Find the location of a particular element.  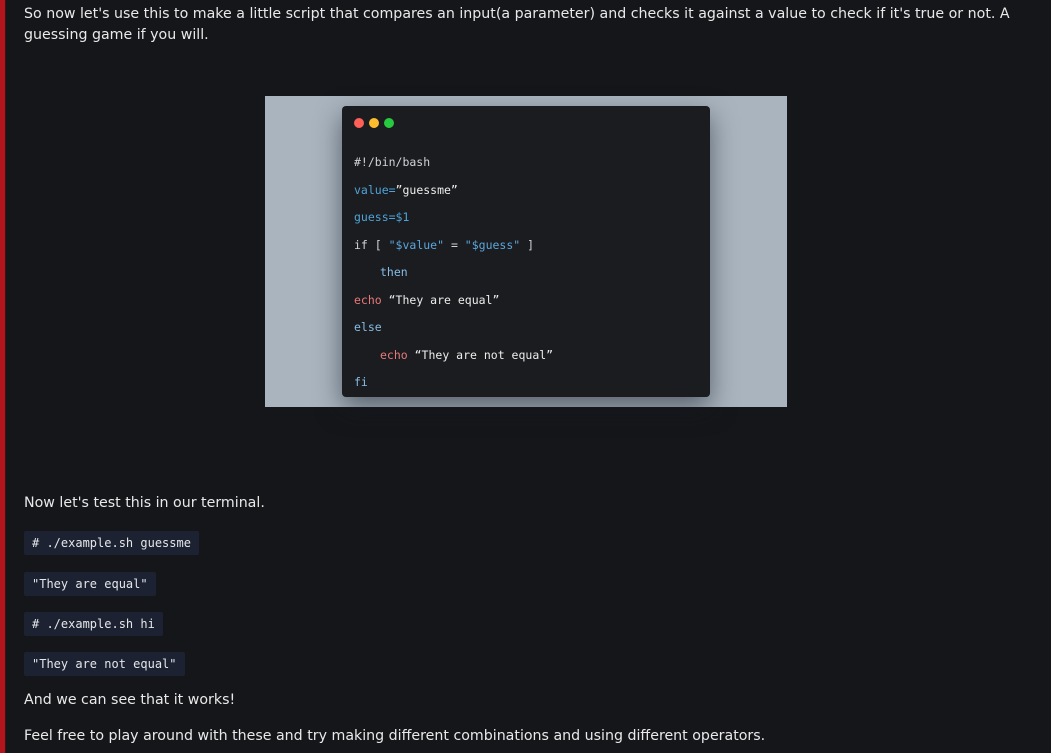

code-line-if: if [ "$value" = "$guess" ] is located at coordinates (444, 245).